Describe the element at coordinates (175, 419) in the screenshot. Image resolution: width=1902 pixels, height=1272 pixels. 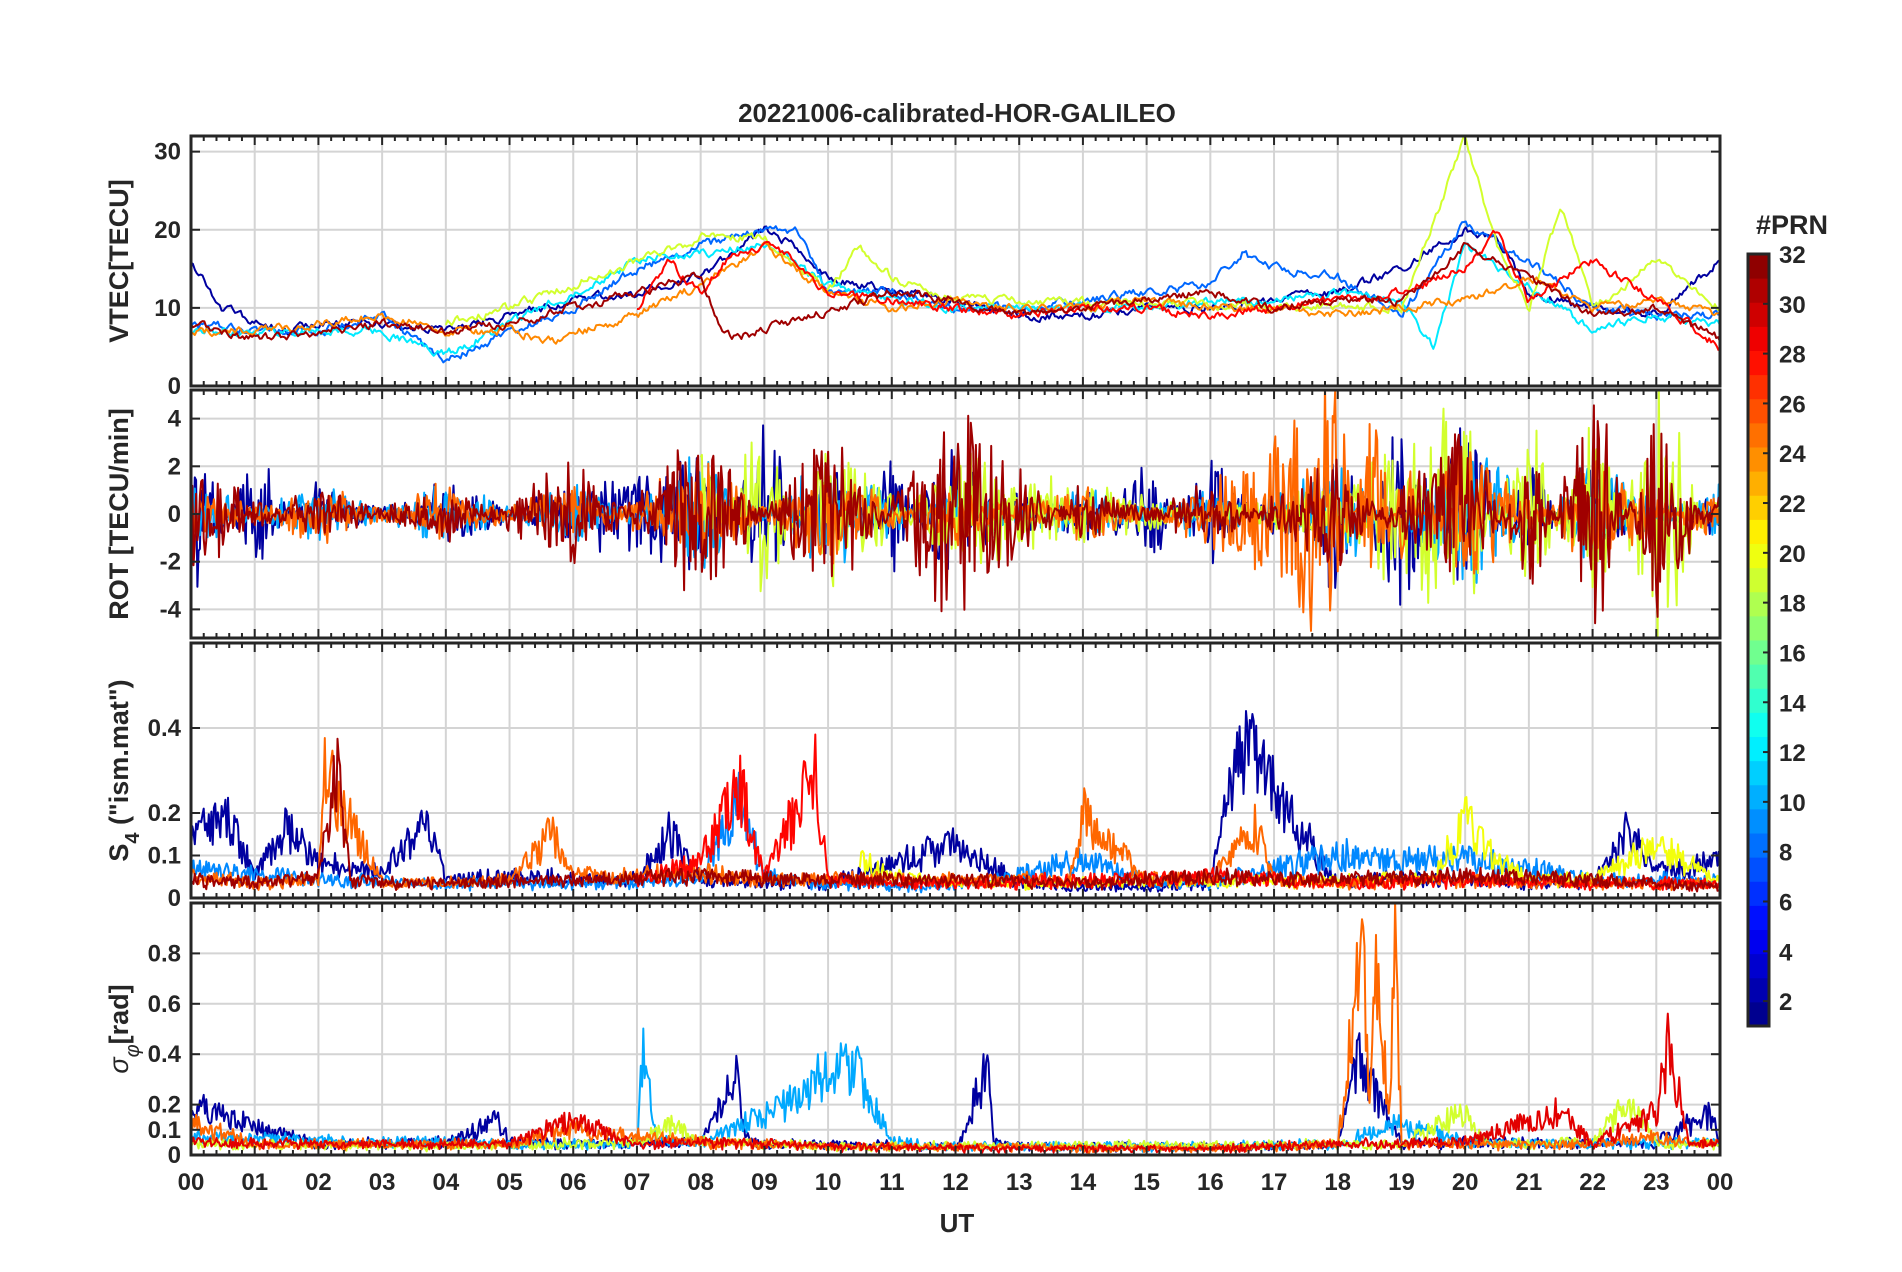
I see `y-tick-label: 4` at that location.